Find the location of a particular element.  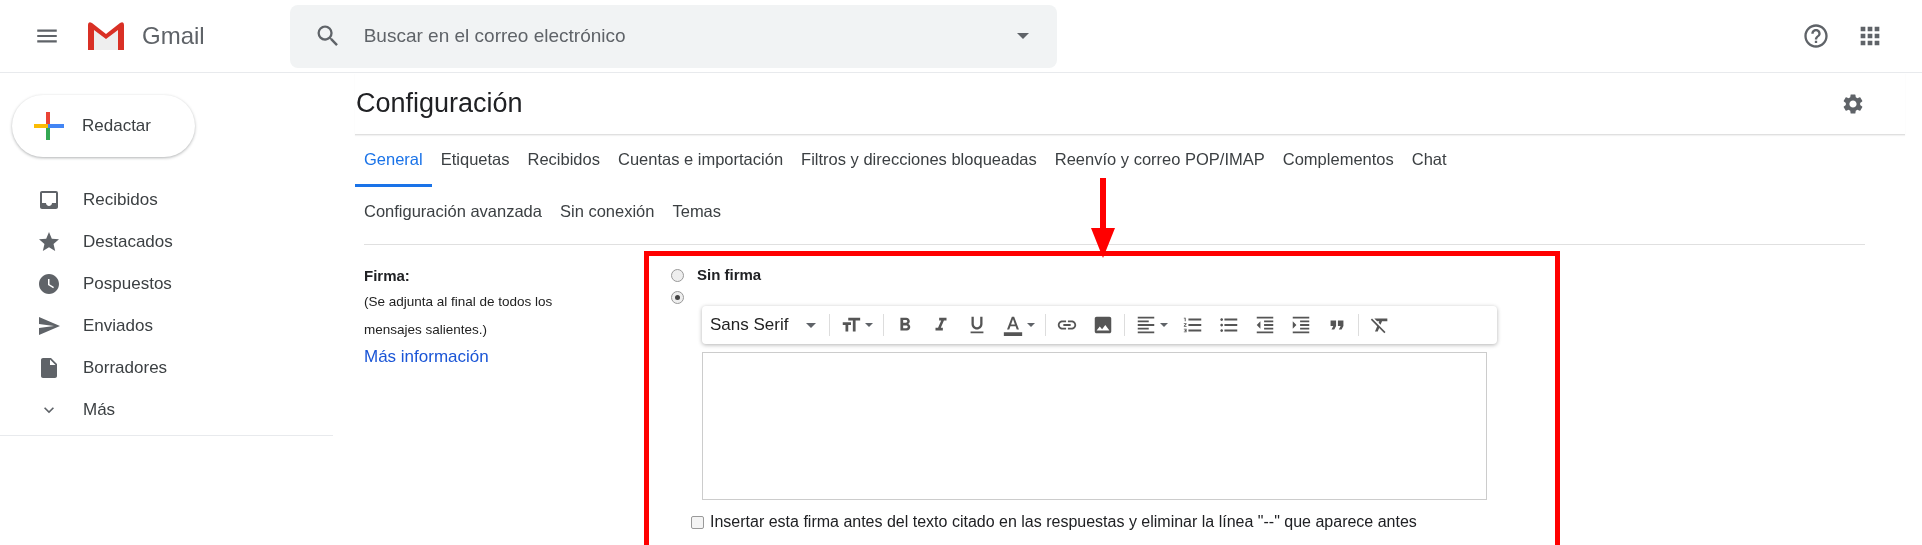

page-title: Configuración is located at coordinates (439, 104).